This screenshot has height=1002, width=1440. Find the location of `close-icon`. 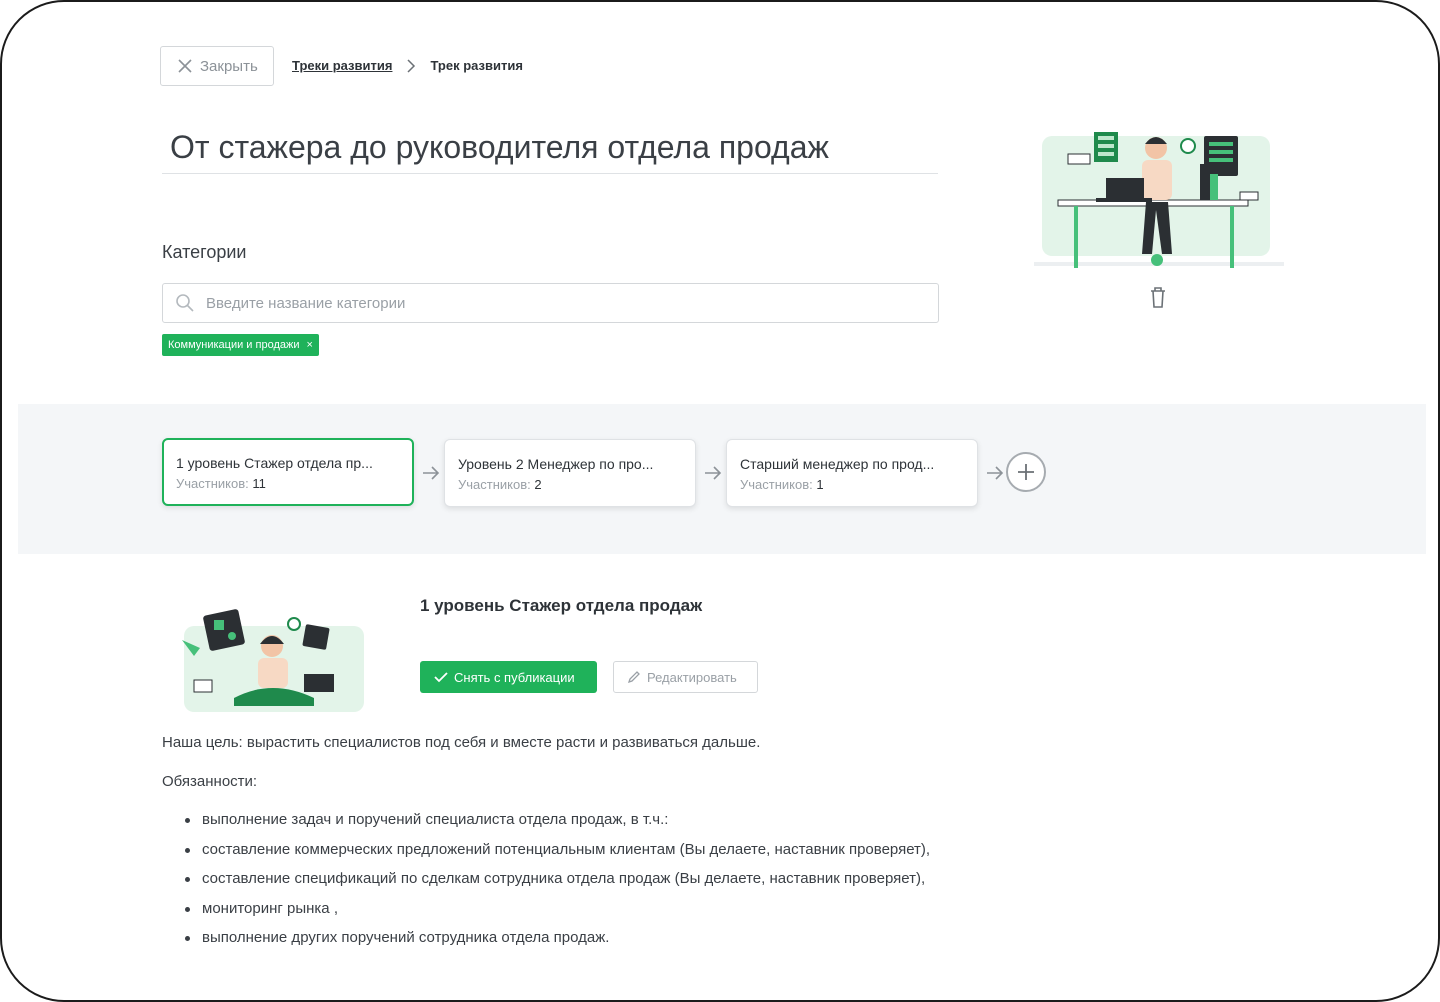

close-icon is located at coordinates (185, 66).